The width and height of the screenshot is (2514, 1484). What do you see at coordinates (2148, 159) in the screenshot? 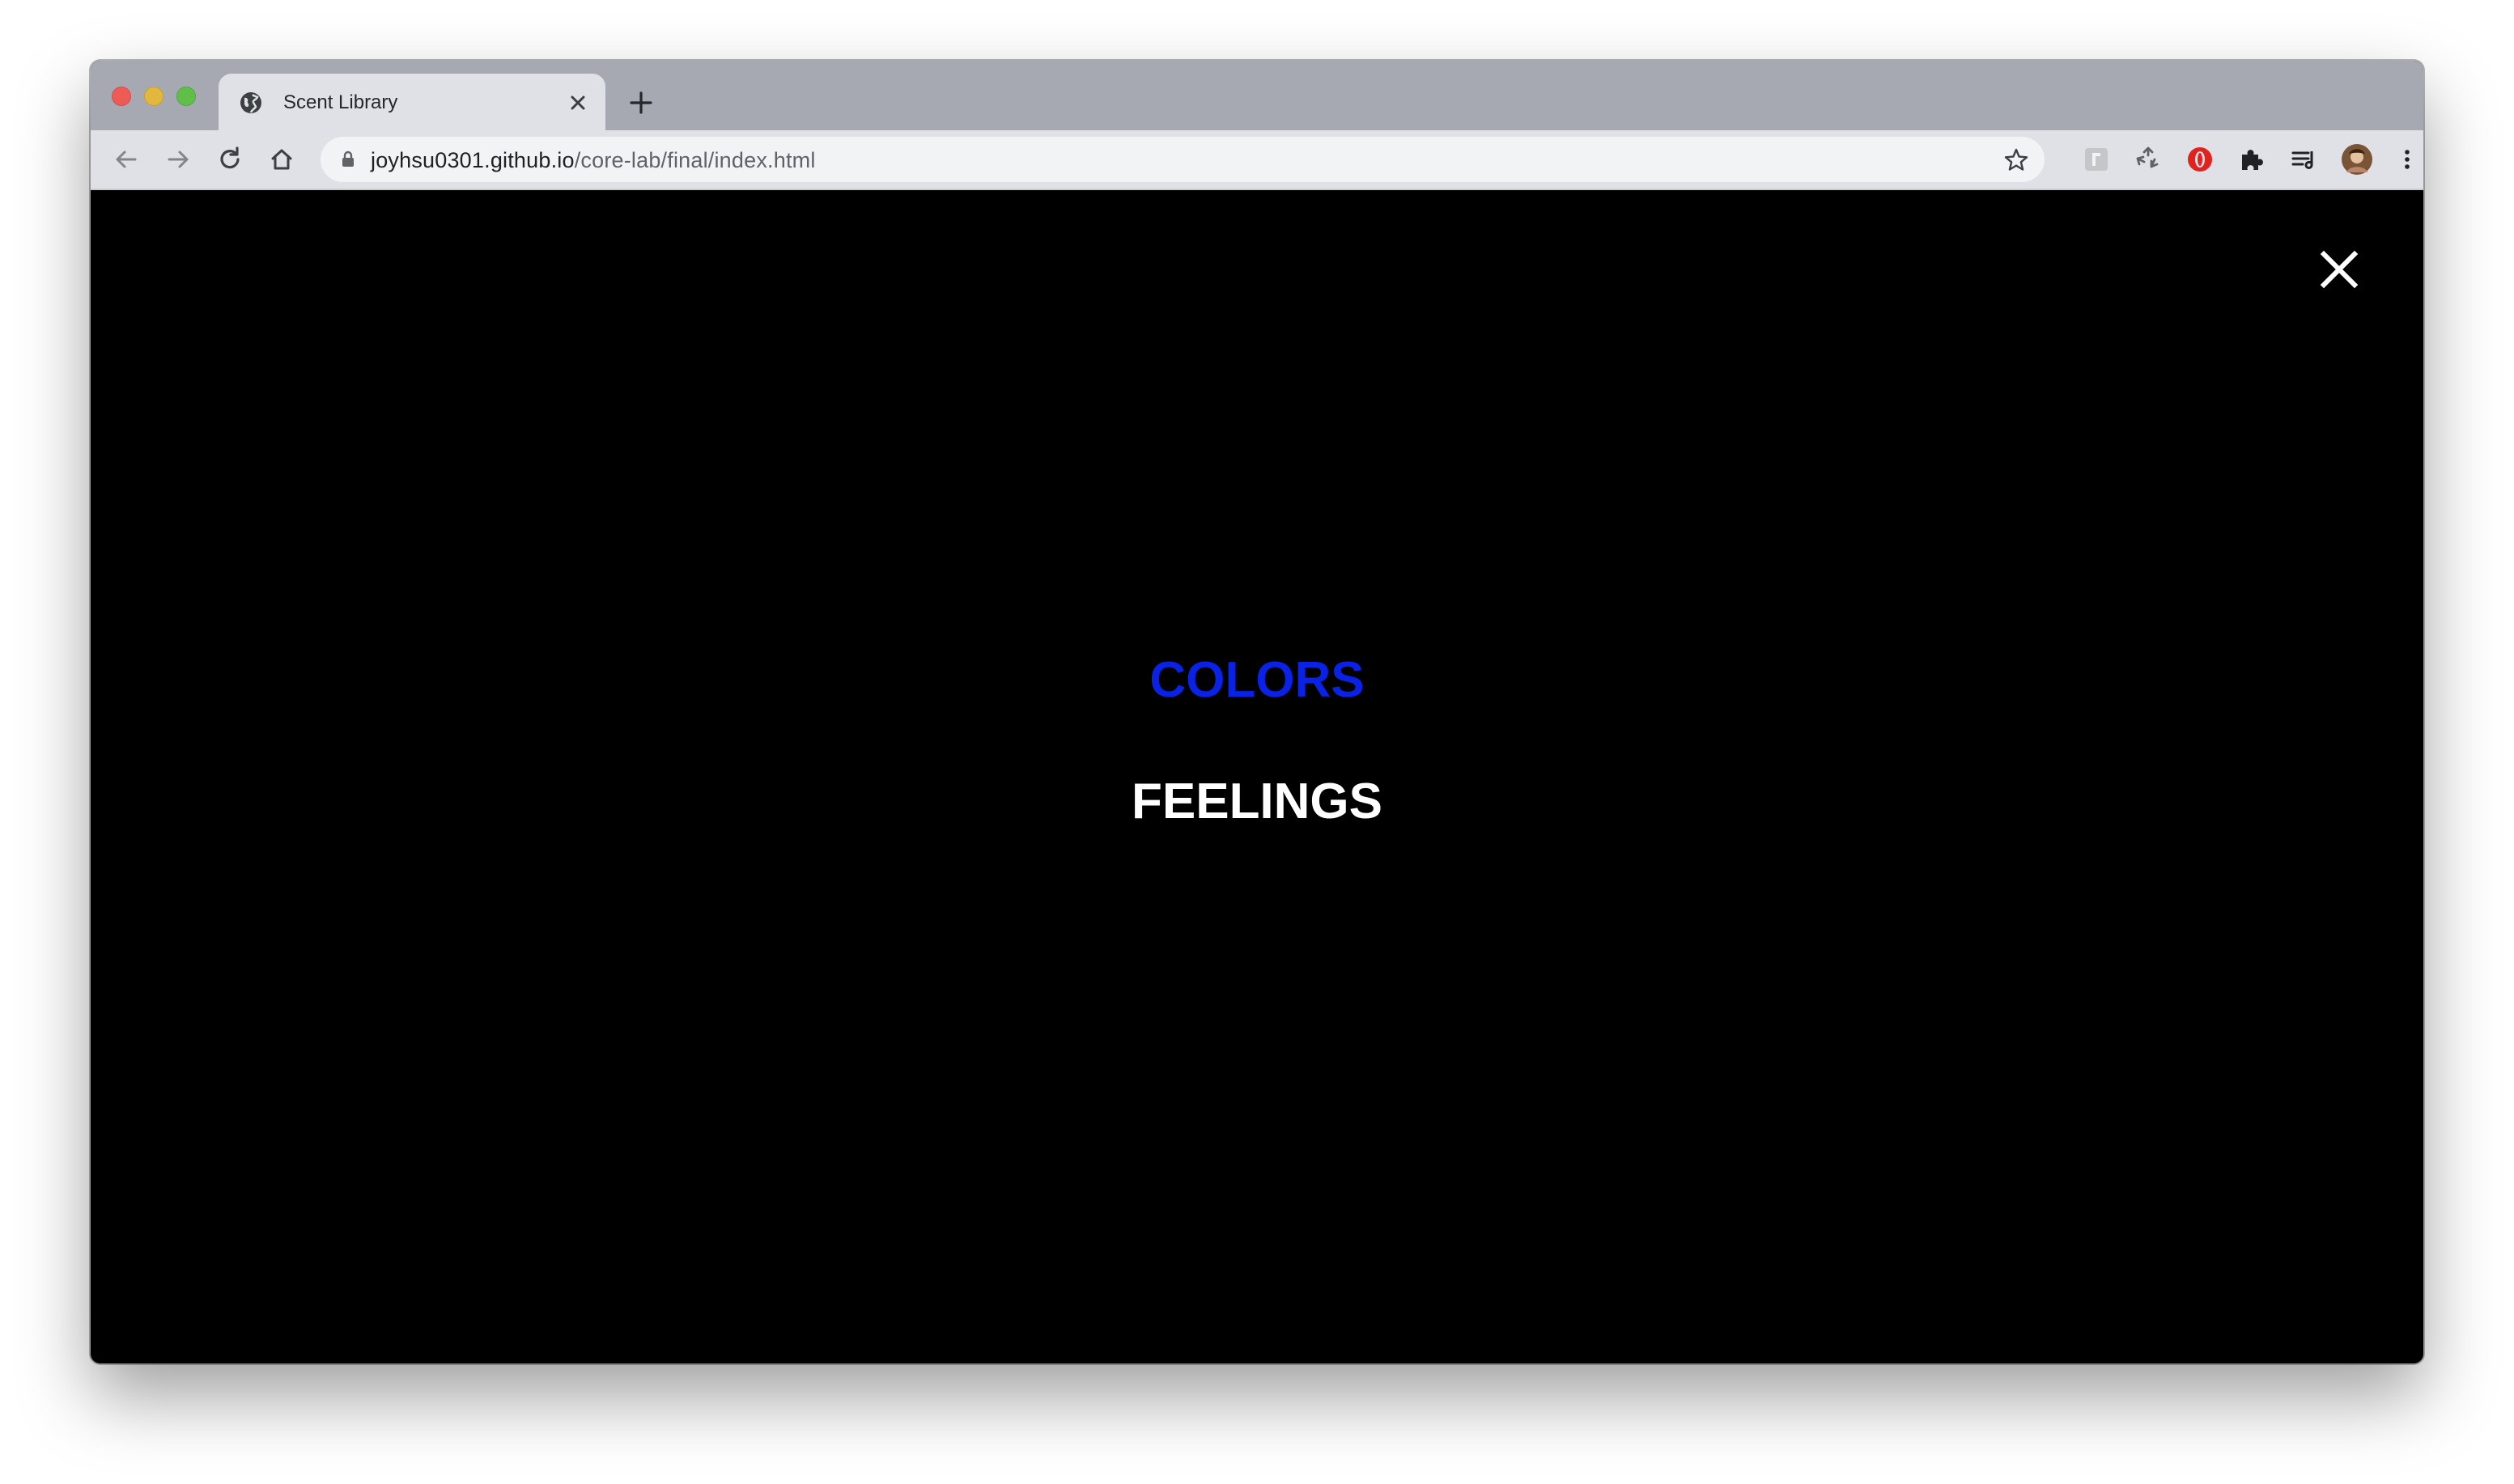
I see `recycle-icon` at bounding box center [2148, 159].